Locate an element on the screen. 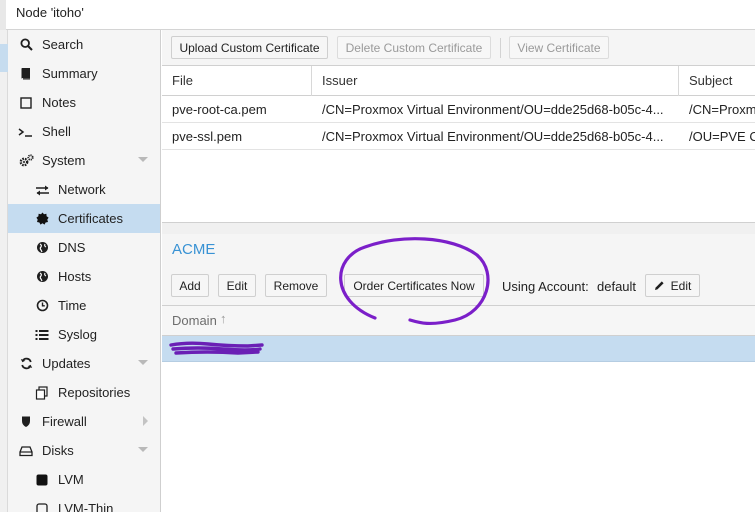 This screenshot has height=512, width=755. redacted-domain-scribble is located at coordinates (216, 348).